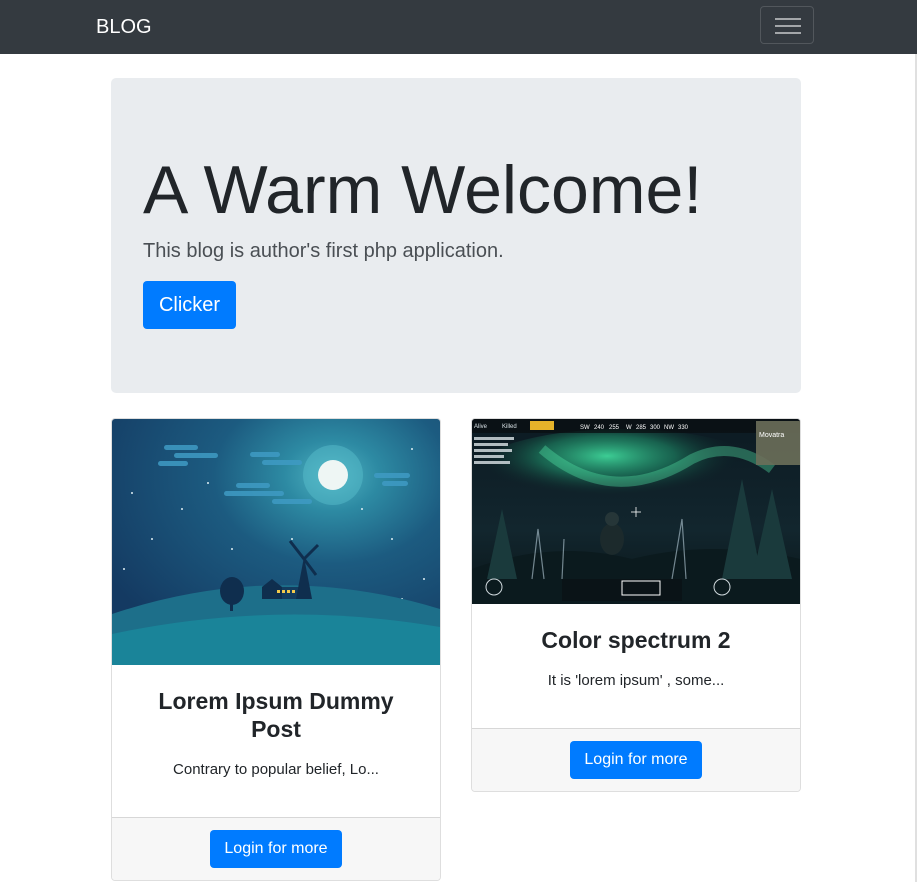 The height and width of the screenshot is (882, 917). What do you see at coordinates (599, 428) in the screenshot?
I see `hud-compass-240: 240` at bounding box center [599, 428].